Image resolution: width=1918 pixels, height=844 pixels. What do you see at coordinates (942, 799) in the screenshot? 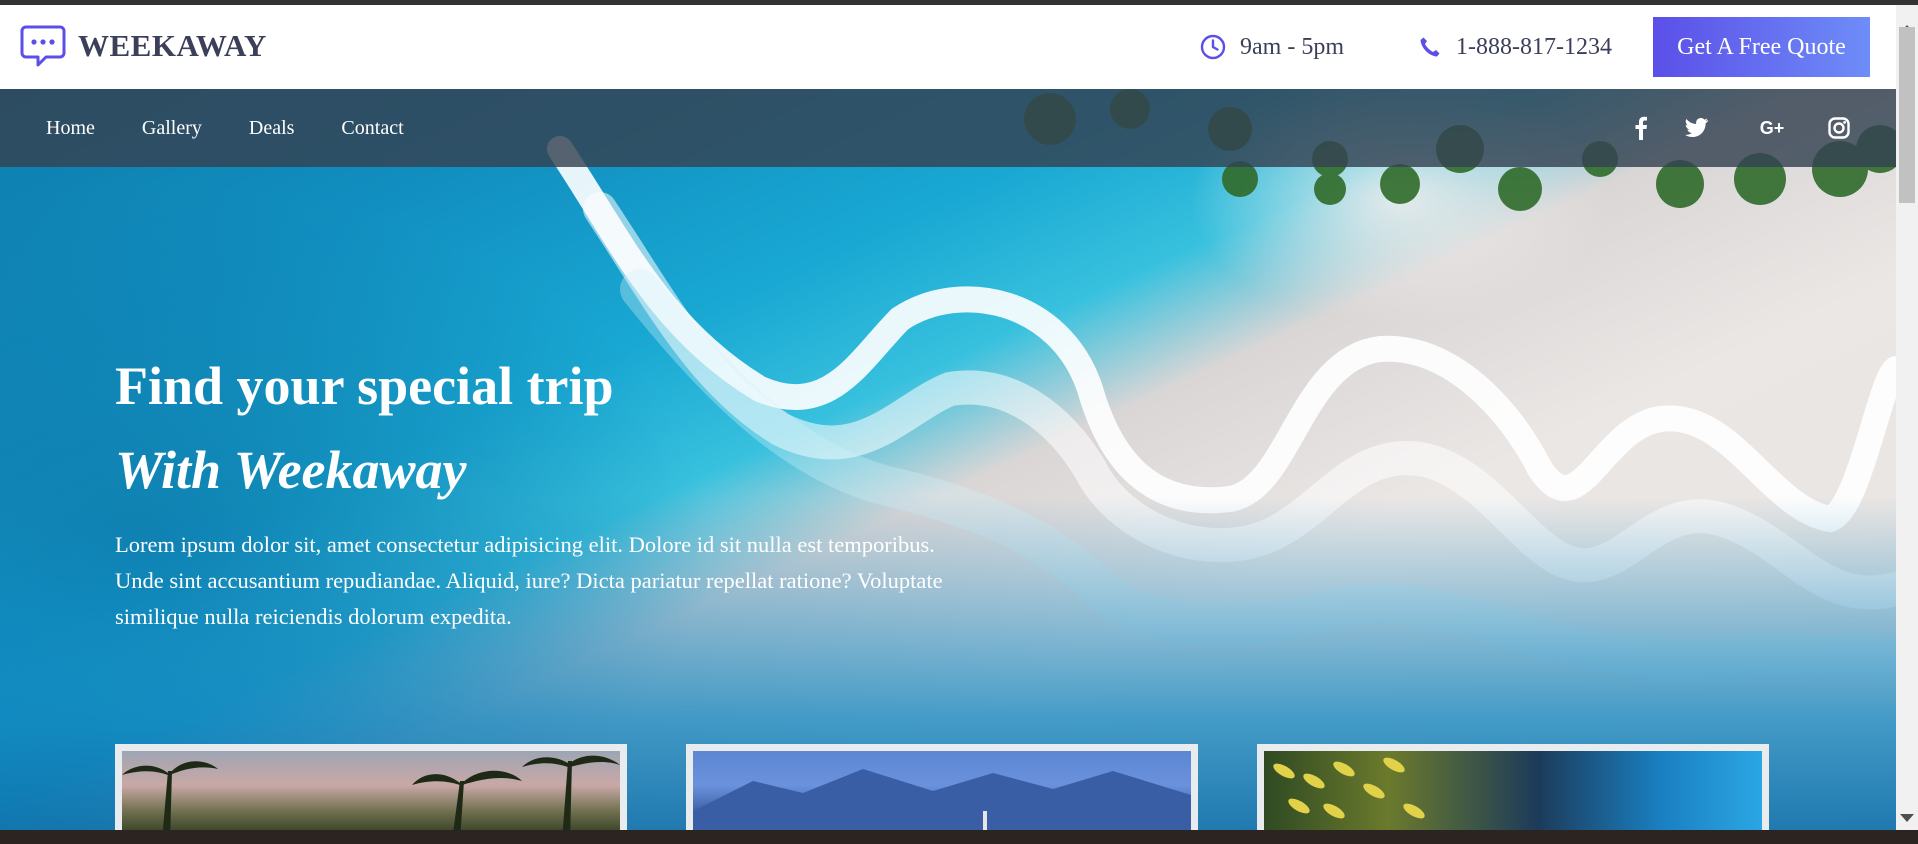
I see `mountains-icon` at bounding box center [942, 799].